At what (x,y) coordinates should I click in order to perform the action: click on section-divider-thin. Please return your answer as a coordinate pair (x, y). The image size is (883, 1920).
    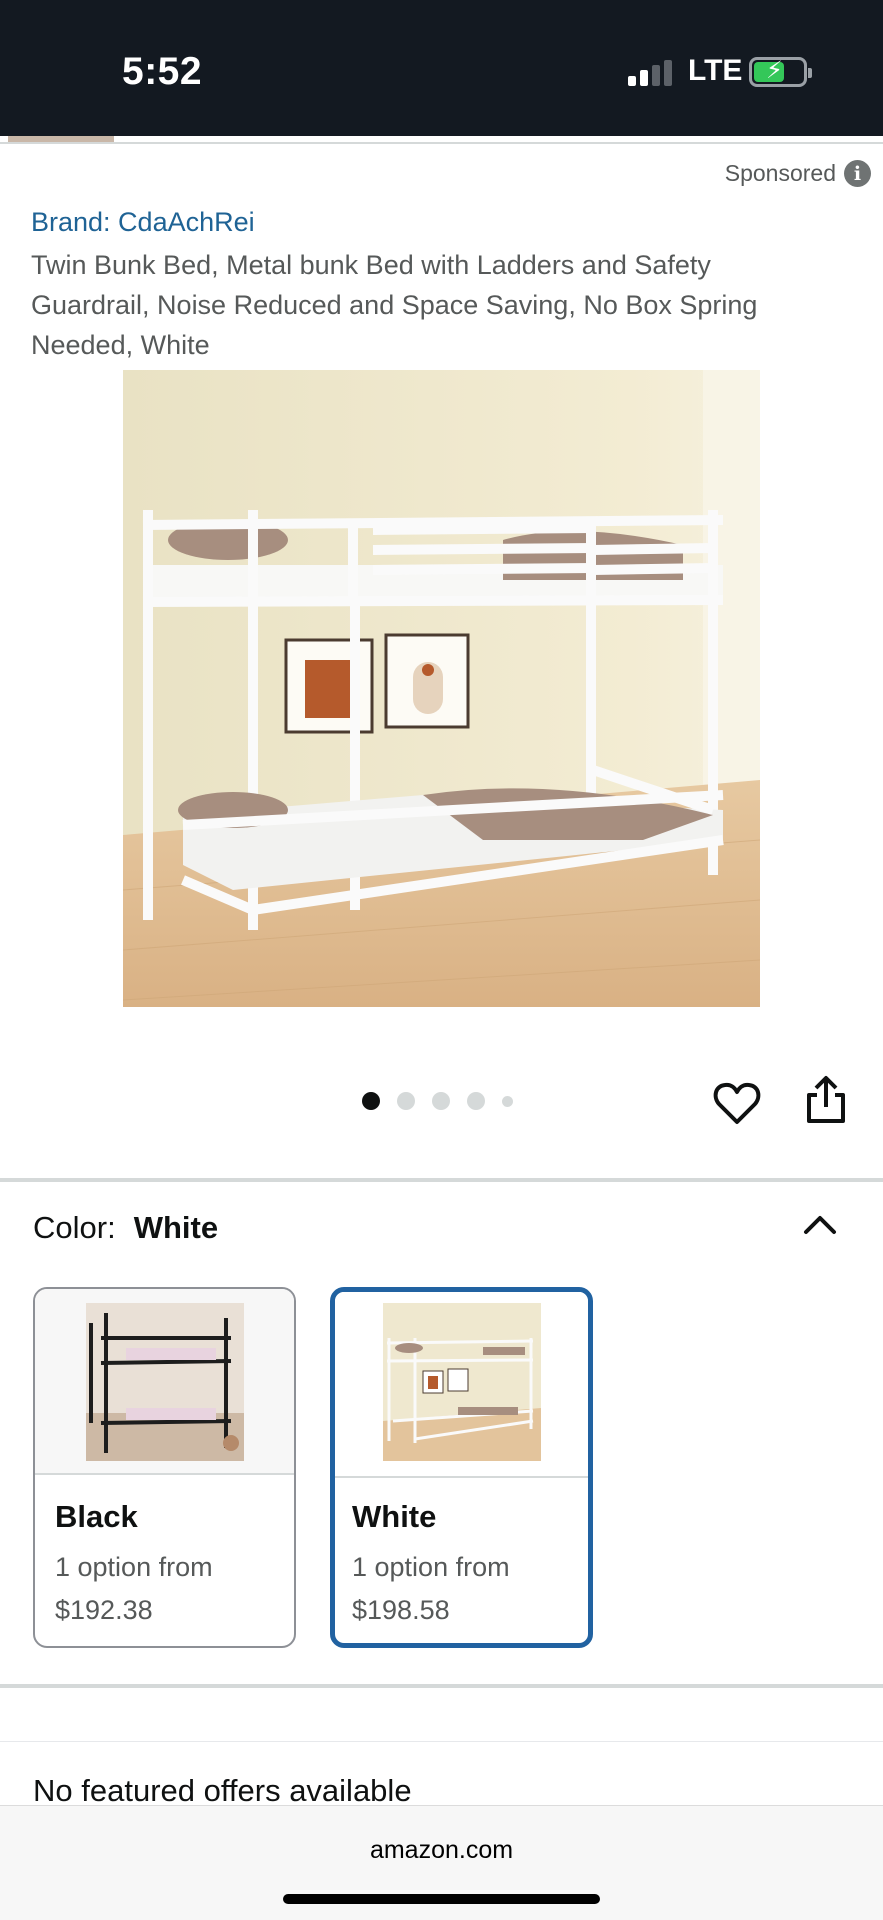
    Looking at the image, I should click on (441, 1741).